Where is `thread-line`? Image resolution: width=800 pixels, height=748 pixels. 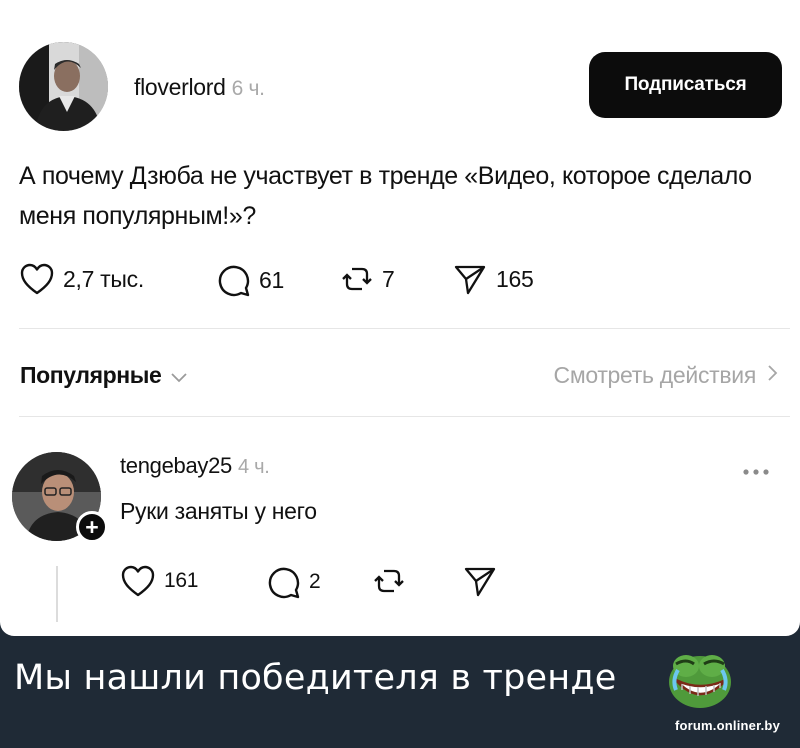
thread-line is located at coordinates (57, 594).